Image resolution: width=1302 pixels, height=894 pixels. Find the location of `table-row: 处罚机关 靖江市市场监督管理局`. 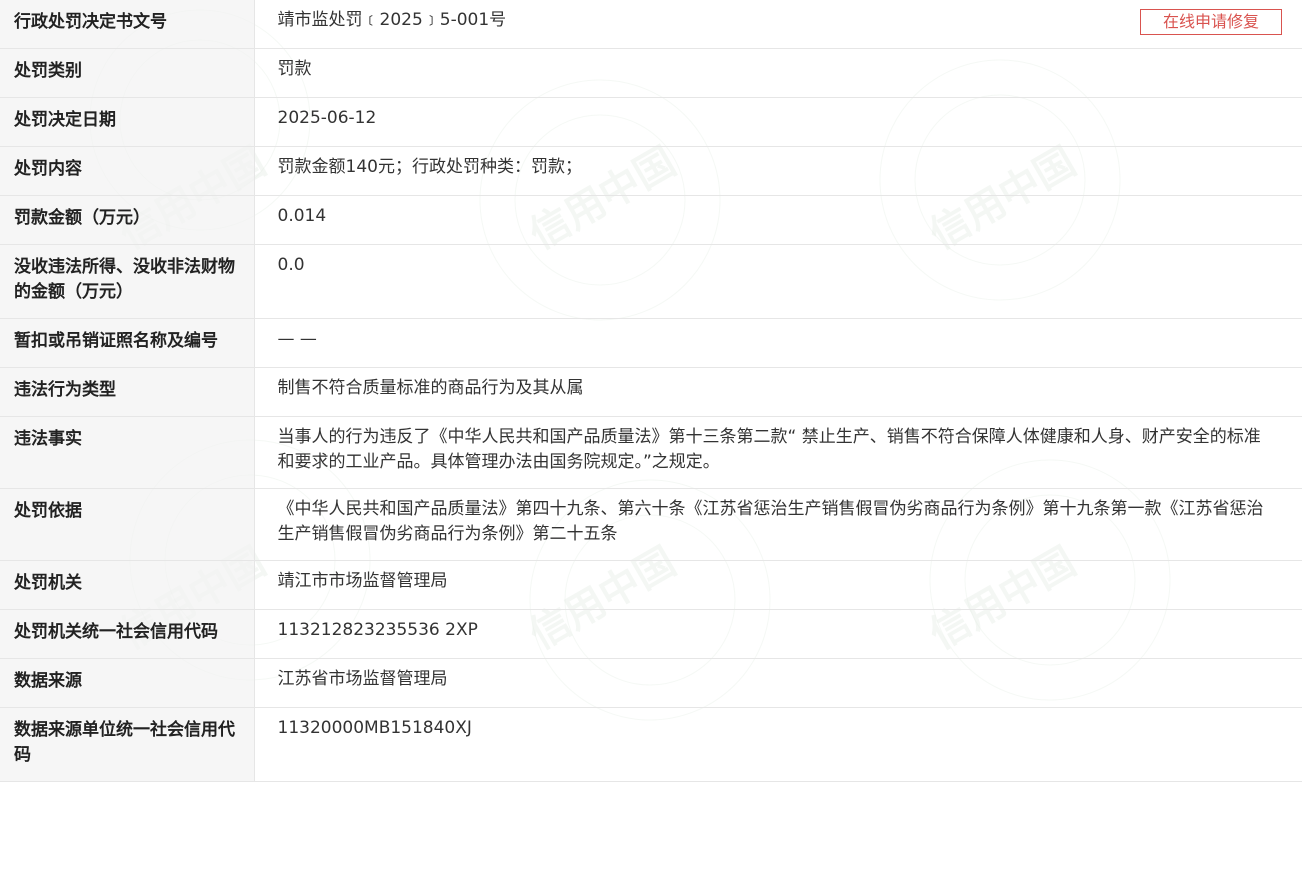

table-row: 处罚机关 靖江市市场监督管理局 is located at coordinates (651, 585).